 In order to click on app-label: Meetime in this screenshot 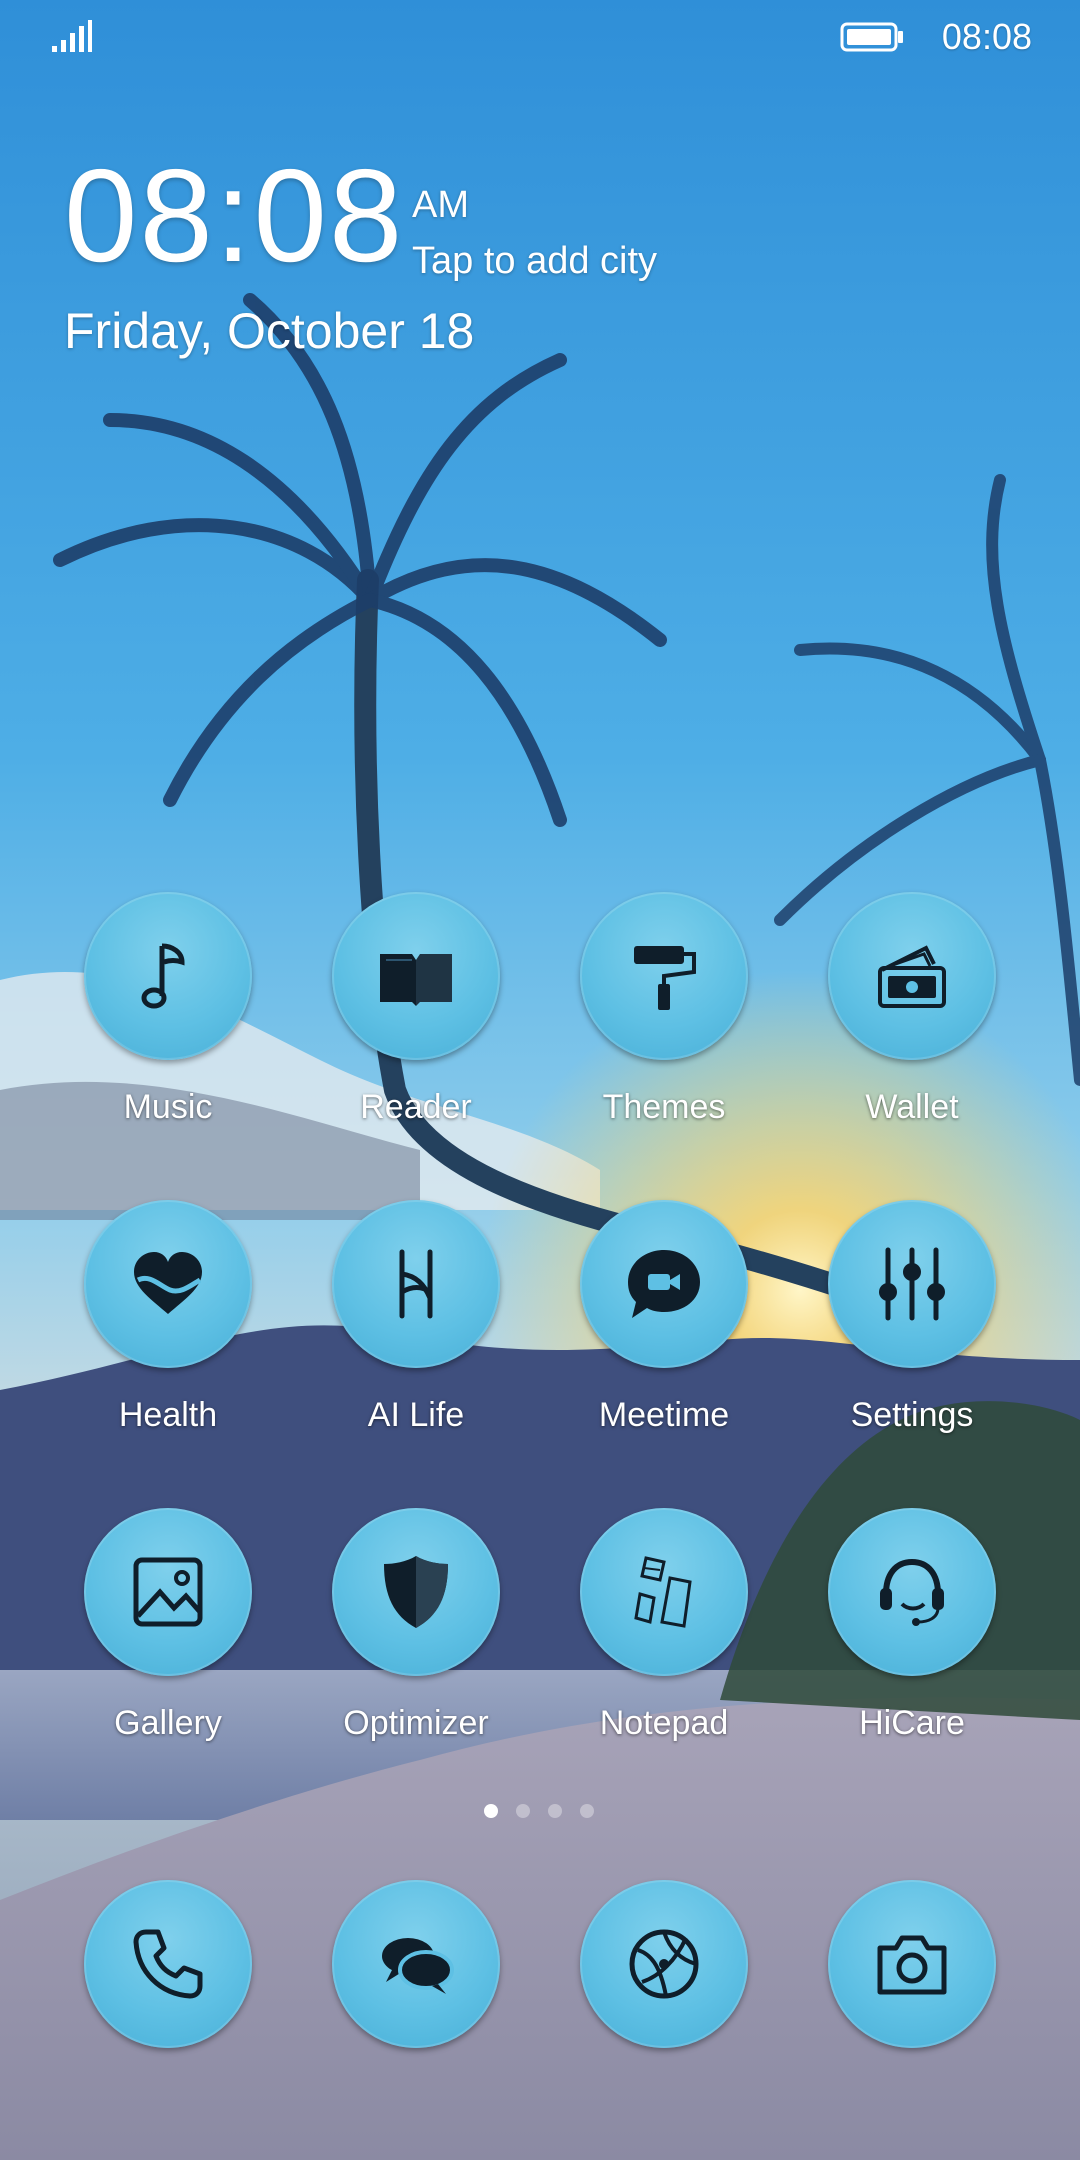, I will do `click(664, 1415)`.